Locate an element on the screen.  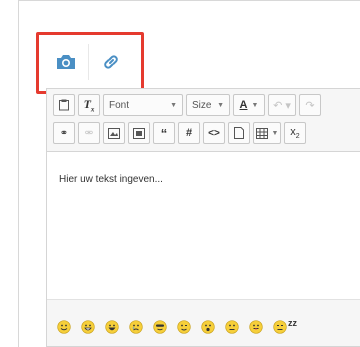
surprised-smiley-icon is located at coordinates (208, 327).